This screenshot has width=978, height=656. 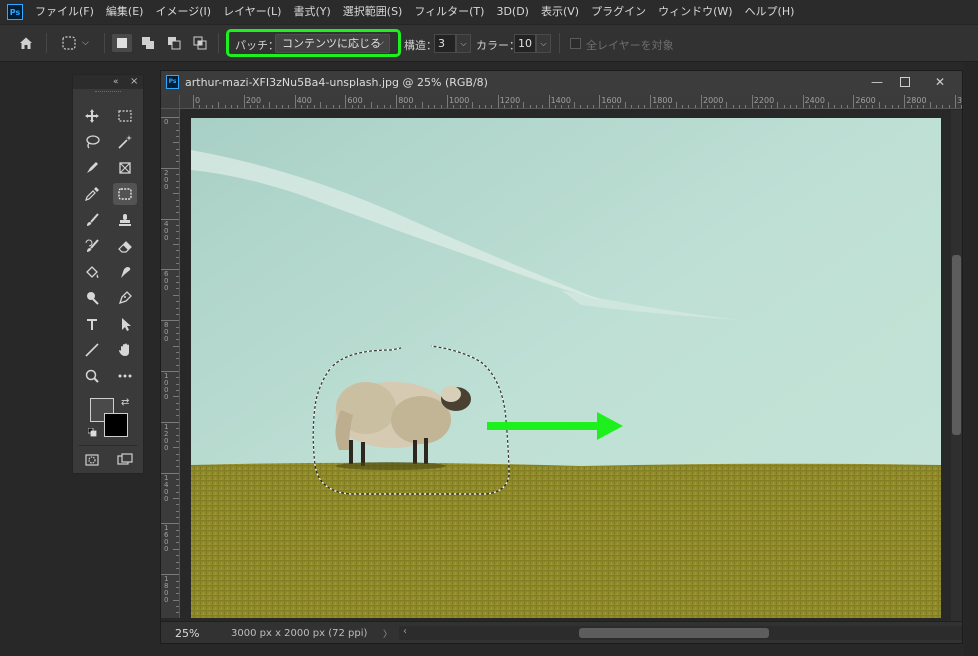 I want to click on paint-bucket-tool-button, so click(x=92, y=272).